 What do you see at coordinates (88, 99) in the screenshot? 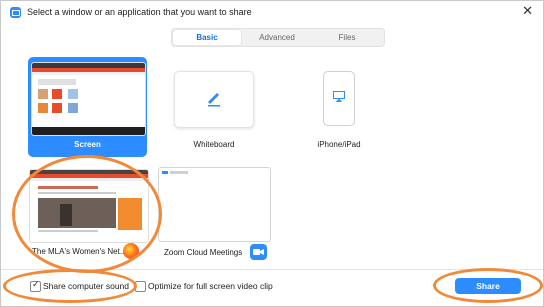
I see `screen-thumbnail` at bounding box center [88, 99].